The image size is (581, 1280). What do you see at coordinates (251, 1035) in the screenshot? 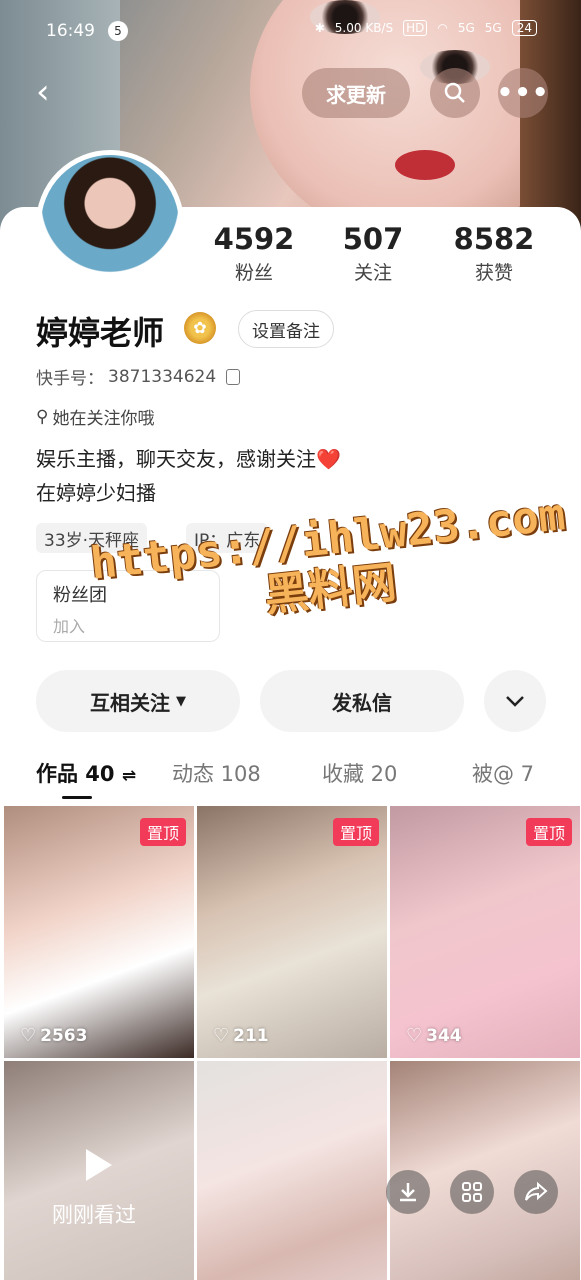
I see `like-count-value: 211` at bounding box center [251, 1035].